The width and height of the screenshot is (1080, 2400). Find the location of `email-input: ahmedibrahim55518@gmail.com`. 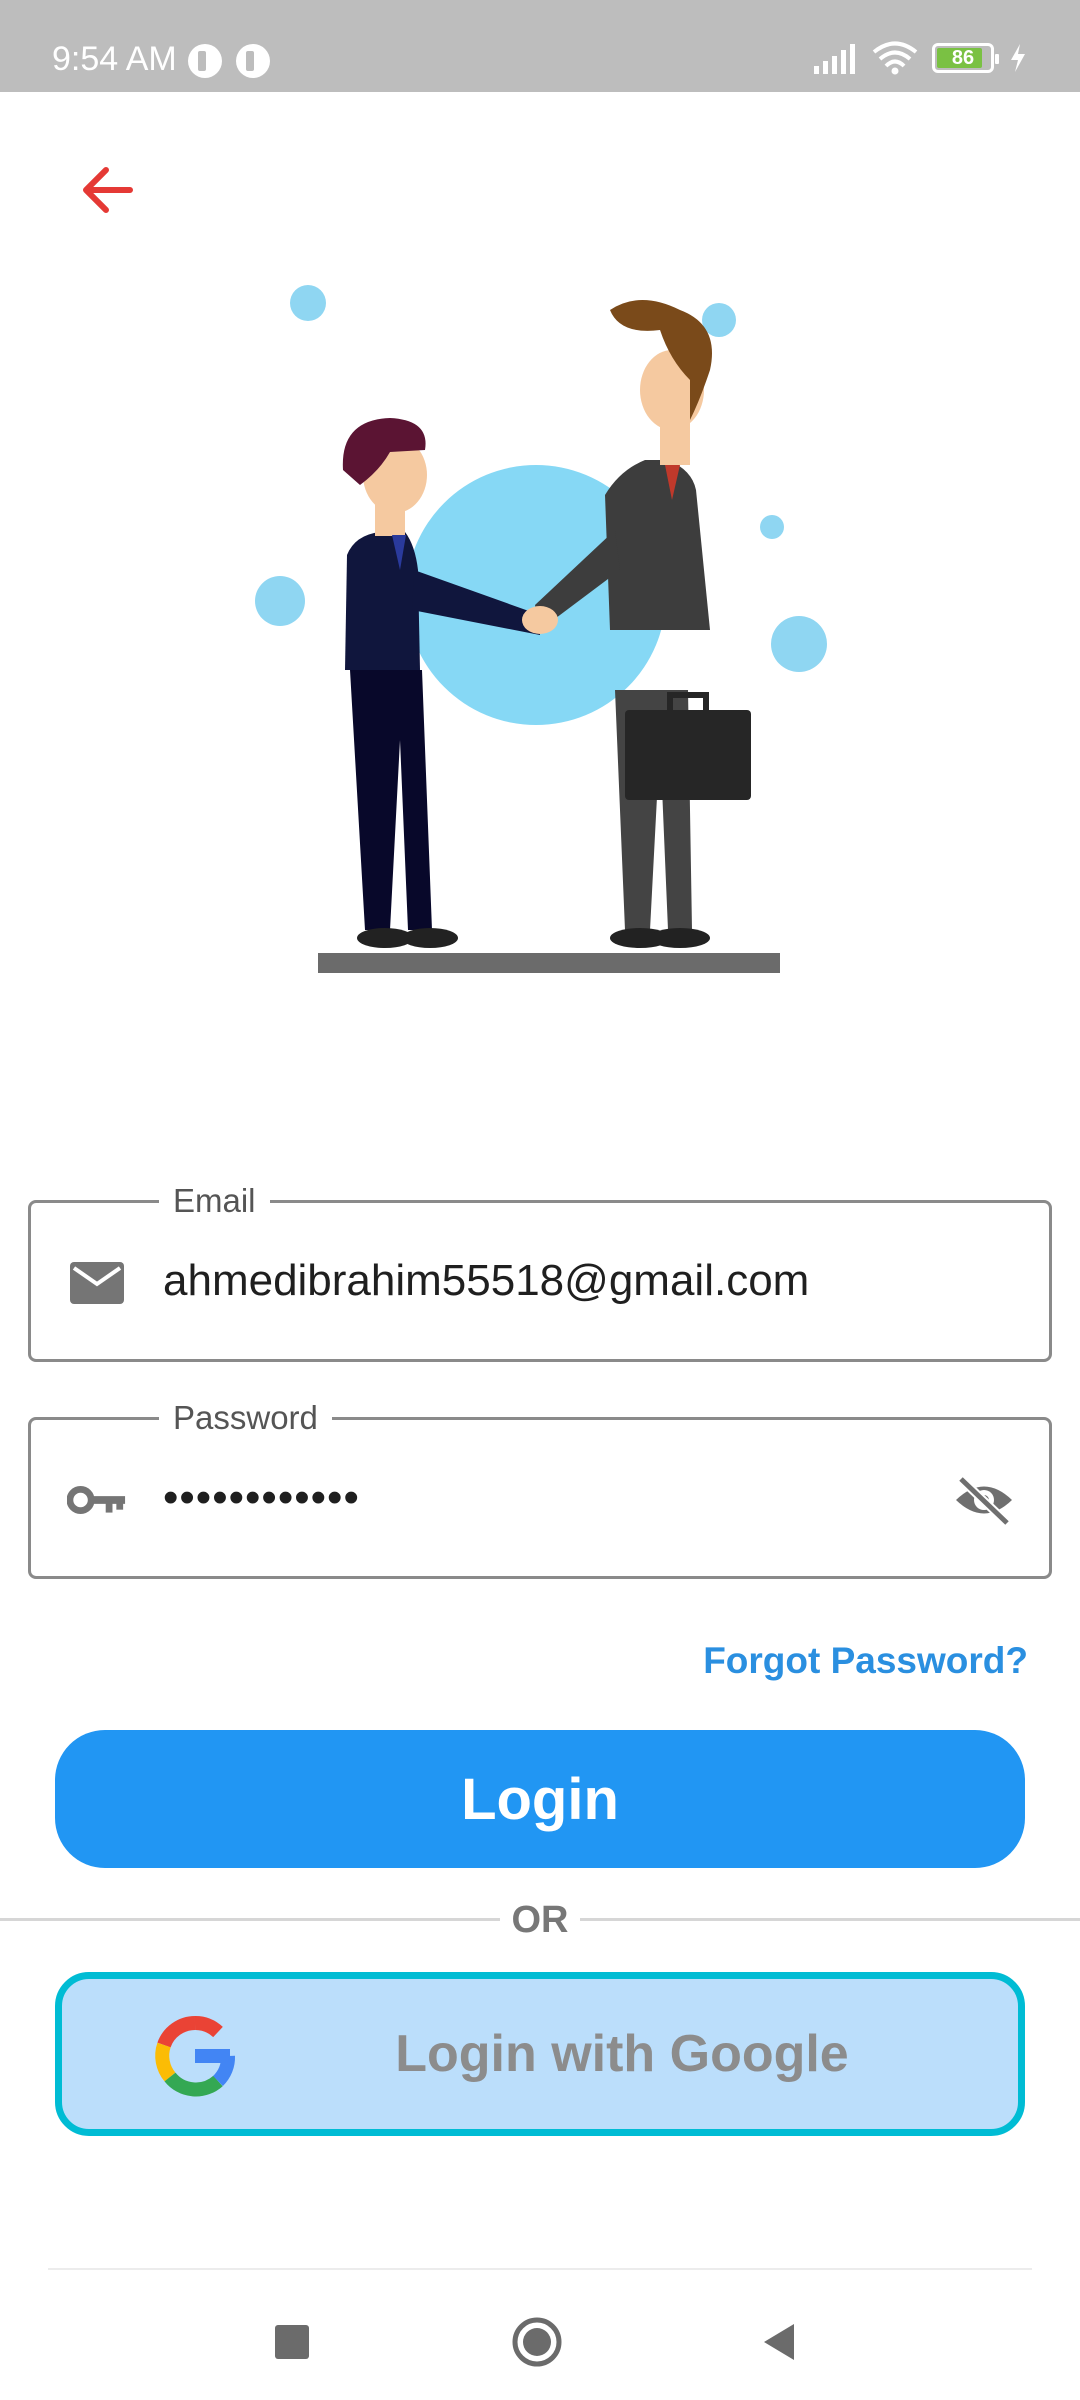

email-input: ahmedibrahim55518@gmail.com is located at coordinates (486, 1281).